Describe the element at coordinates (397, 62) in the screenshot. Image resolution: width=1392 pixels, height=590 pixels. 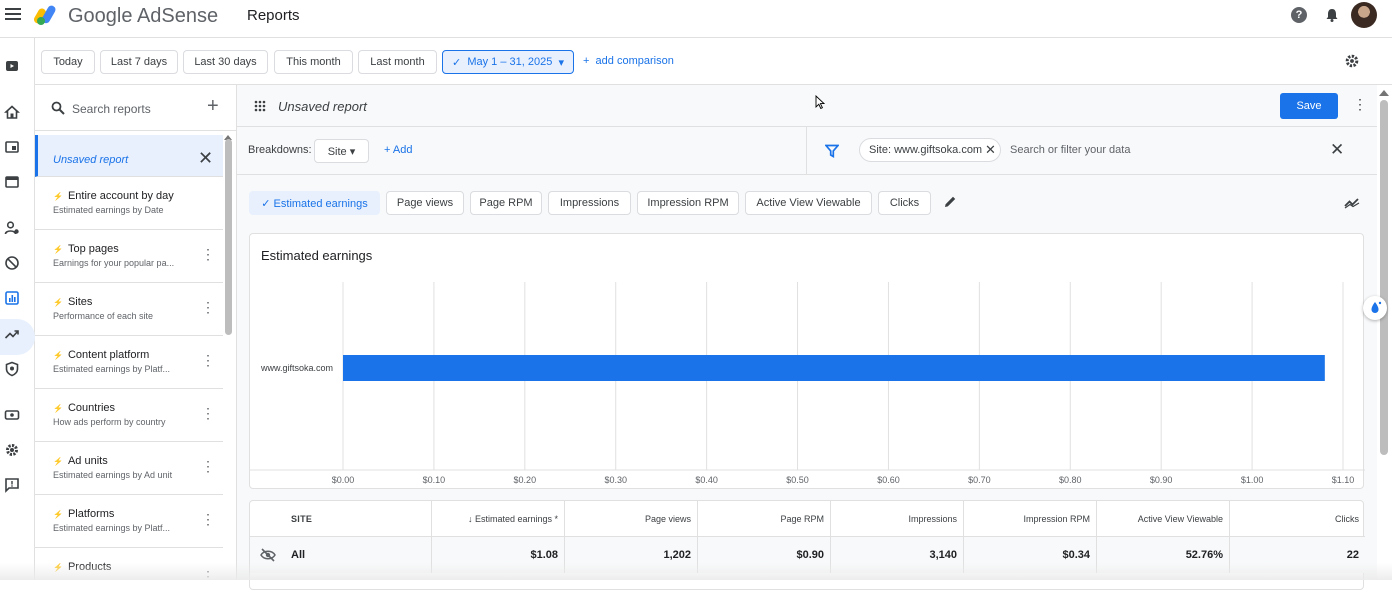
I see `date-chip-last-month: Last month` at that location.